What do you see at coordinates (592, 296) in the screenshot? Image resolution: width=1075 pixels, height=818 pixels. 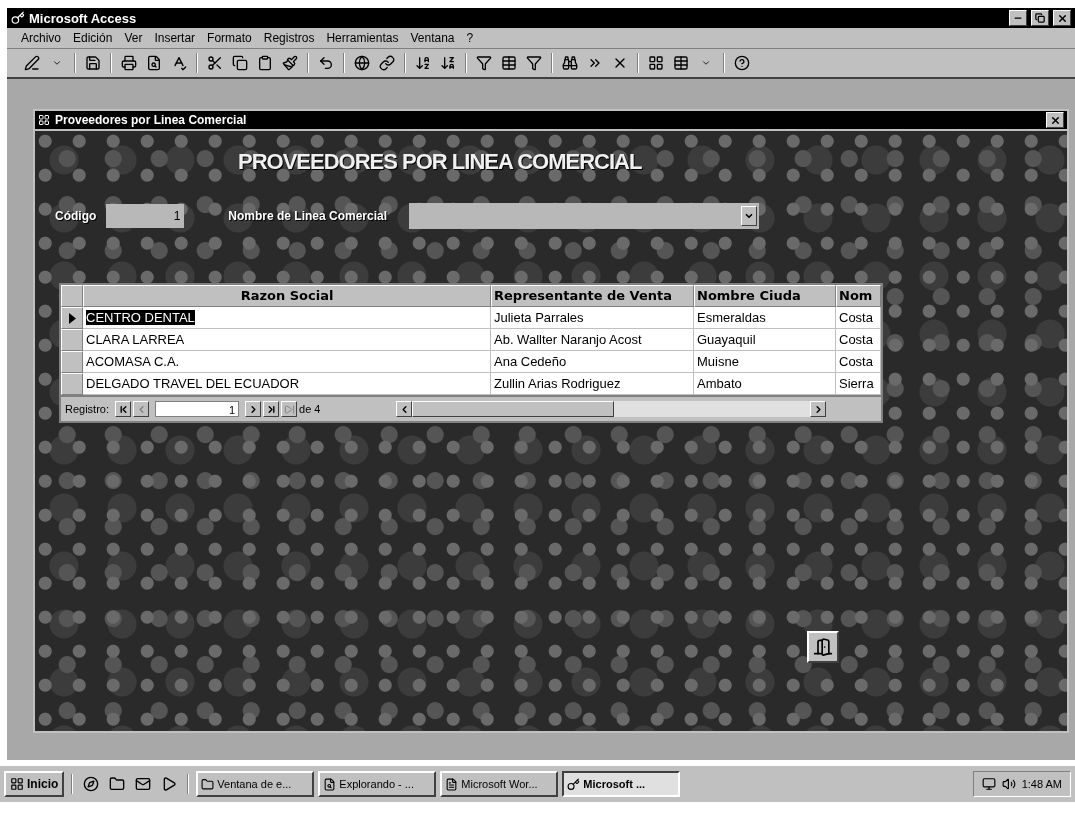 I see `column-header: Representante de Venta` at bounding box center [592, 296].